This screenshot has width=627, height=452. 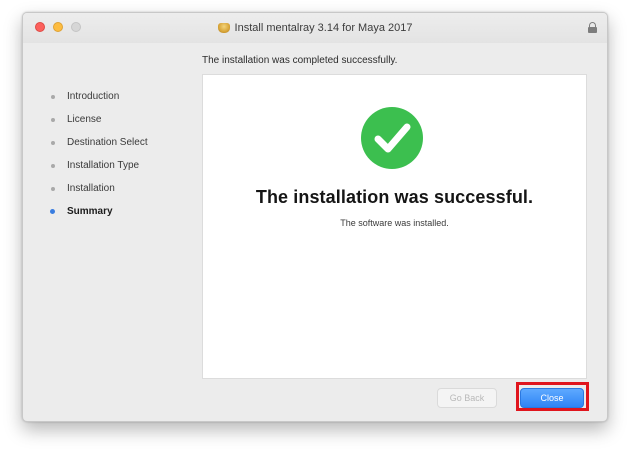 I want to click on window-title: Install mentalray 3.14 for Maya 2017, so click(x=323, y=28).